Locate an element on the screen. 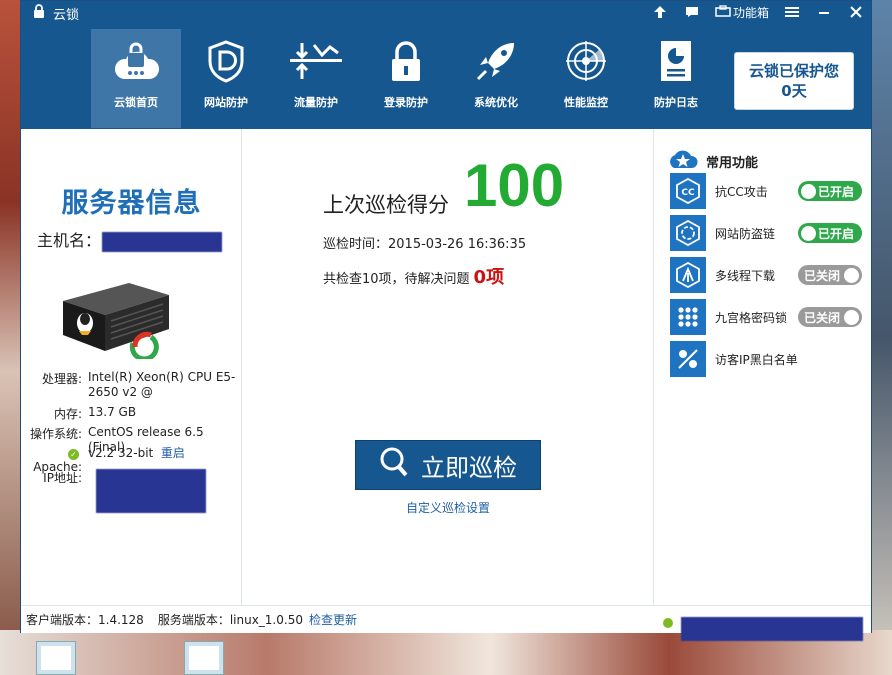 This screenshot has height=675, width=892. ip-row: IP地址: is located at coordinates (54, 477).